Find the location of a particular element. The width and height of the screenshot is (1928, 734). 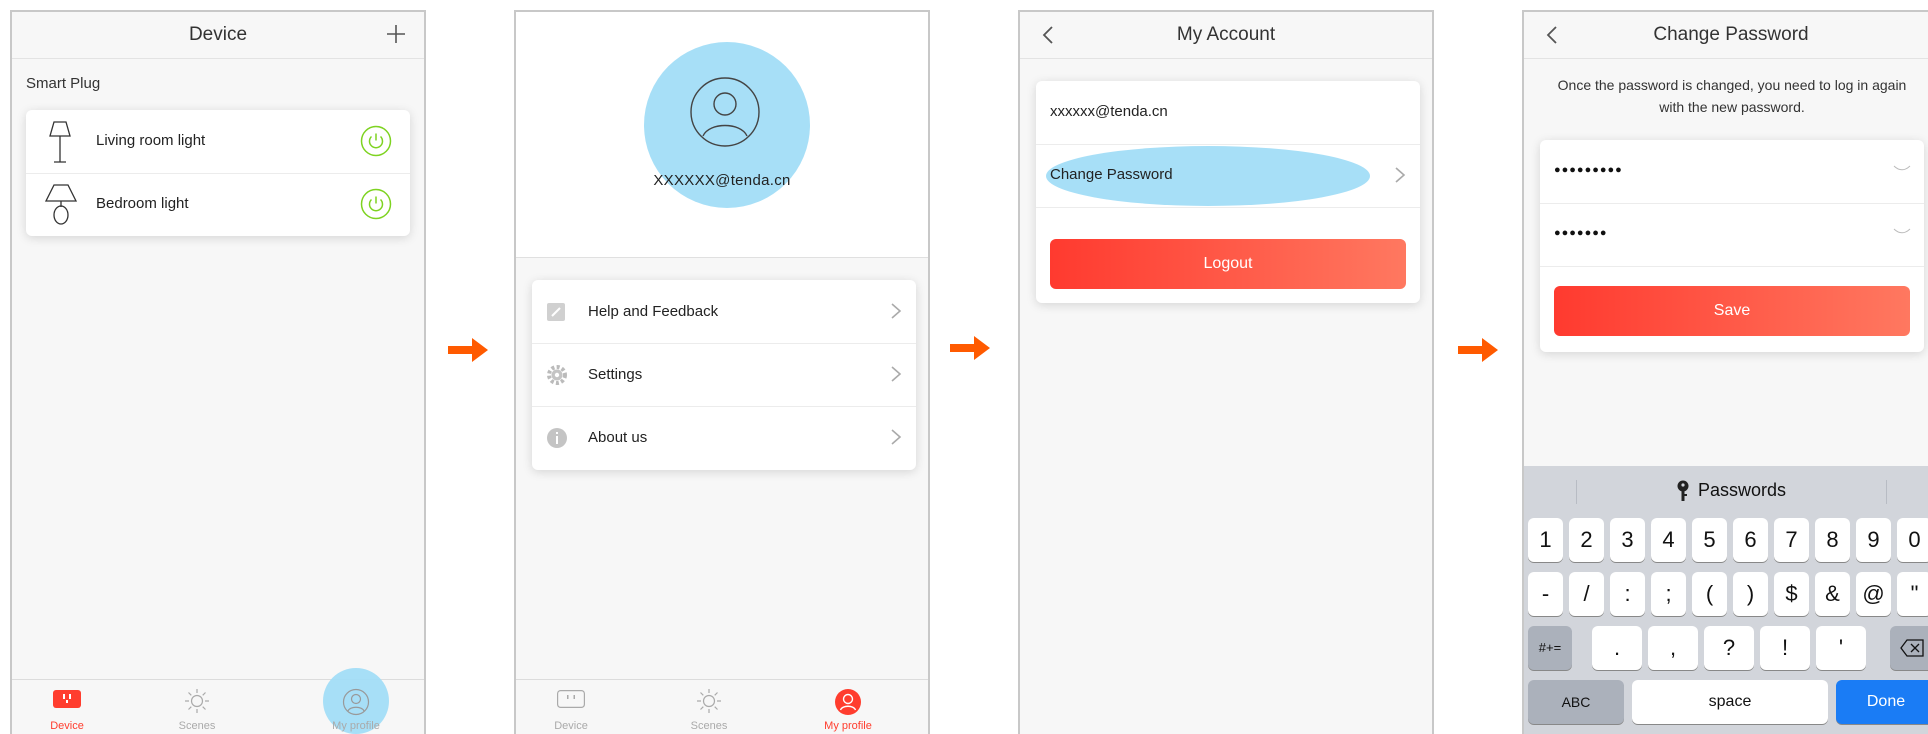

key: : is located at coordinates (1627, 594).